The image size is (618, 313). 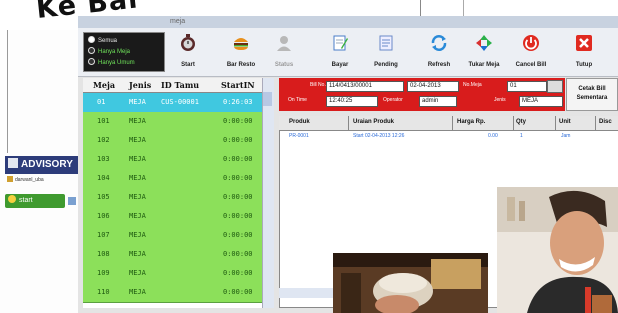 What do you see at coordinates (178, 255) in the screenshot?
I see `table-row: 108 MEJA 0:00:00` at bounding box center [178, 255].